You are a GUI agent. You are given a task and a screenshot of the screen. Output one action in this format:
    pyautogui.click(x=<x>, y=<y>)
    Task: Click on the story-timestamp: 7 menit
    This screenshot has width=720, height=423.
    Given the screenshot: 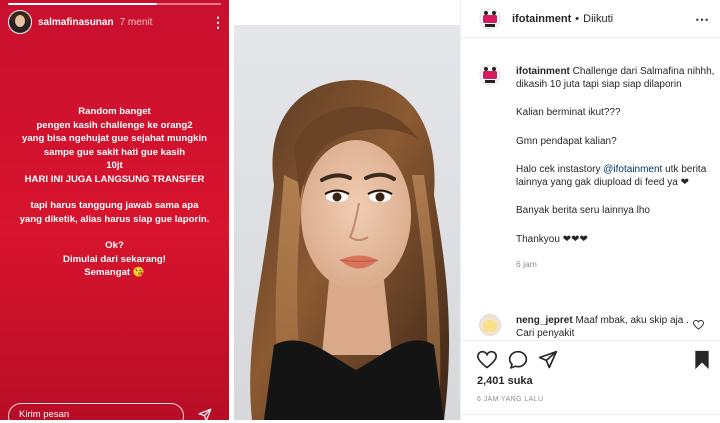 What is the action you would take?
    pyautogui.click(x=136, y=22)
    